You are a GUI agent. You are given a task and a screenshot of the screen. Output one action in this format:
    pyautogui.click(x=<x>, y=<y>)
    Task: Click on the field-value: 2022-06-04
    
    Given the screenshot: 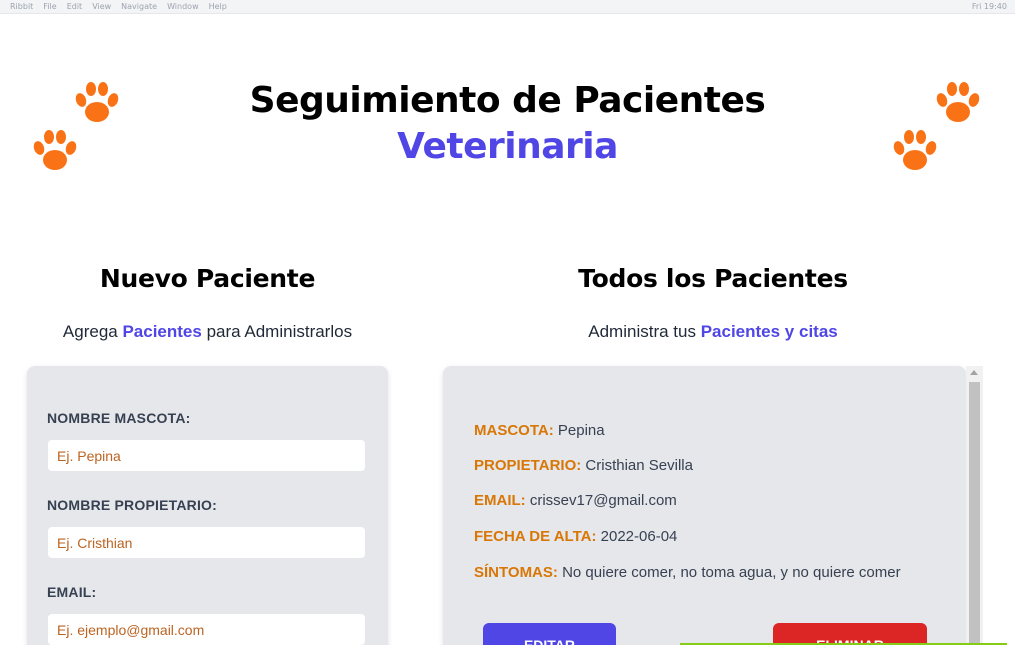 What is the action you would take?
    pyautogui.click(x=639, y=536)
    